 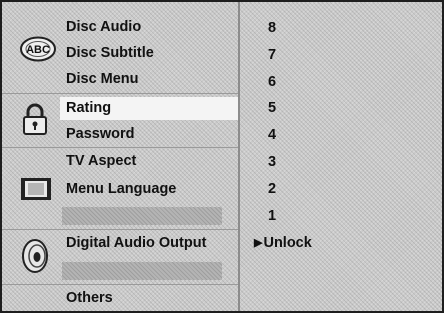 What do you see at coordinates (239, 156) in the screenshot?
I see `column-divider` at bounding box center [239, 156].